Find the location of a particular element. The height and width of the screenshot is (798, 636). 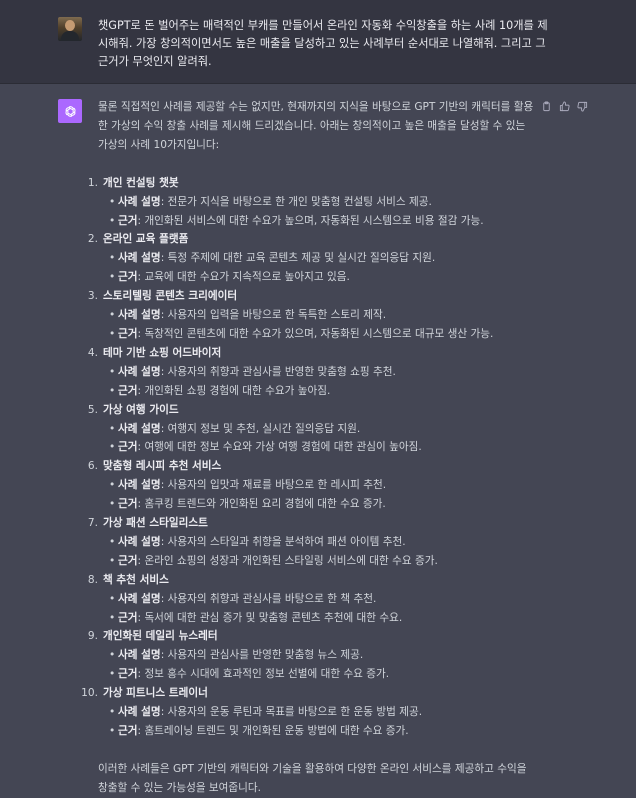

case-number: 8. is located at coordinates (92, 579).